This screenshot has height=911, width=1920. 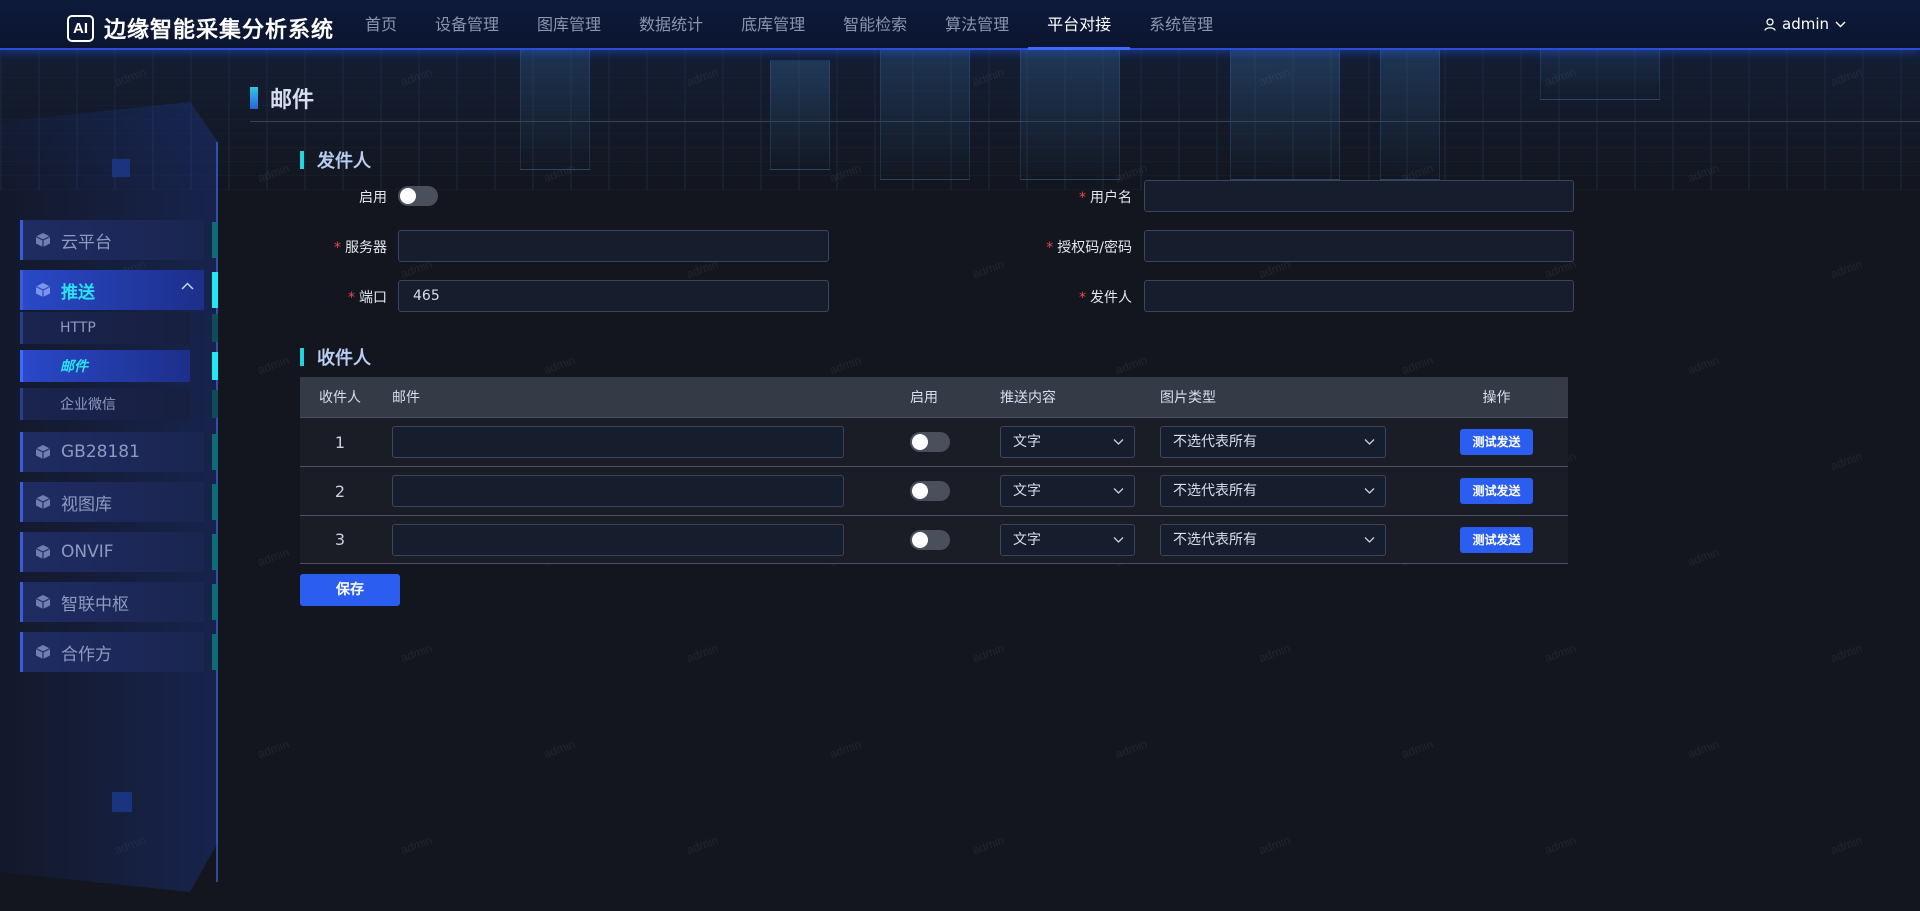 What do you see at coordinates (119, 290) in the screenshot?
I see `sidebar-item-push: 推送` at bounding box center [119, 290].